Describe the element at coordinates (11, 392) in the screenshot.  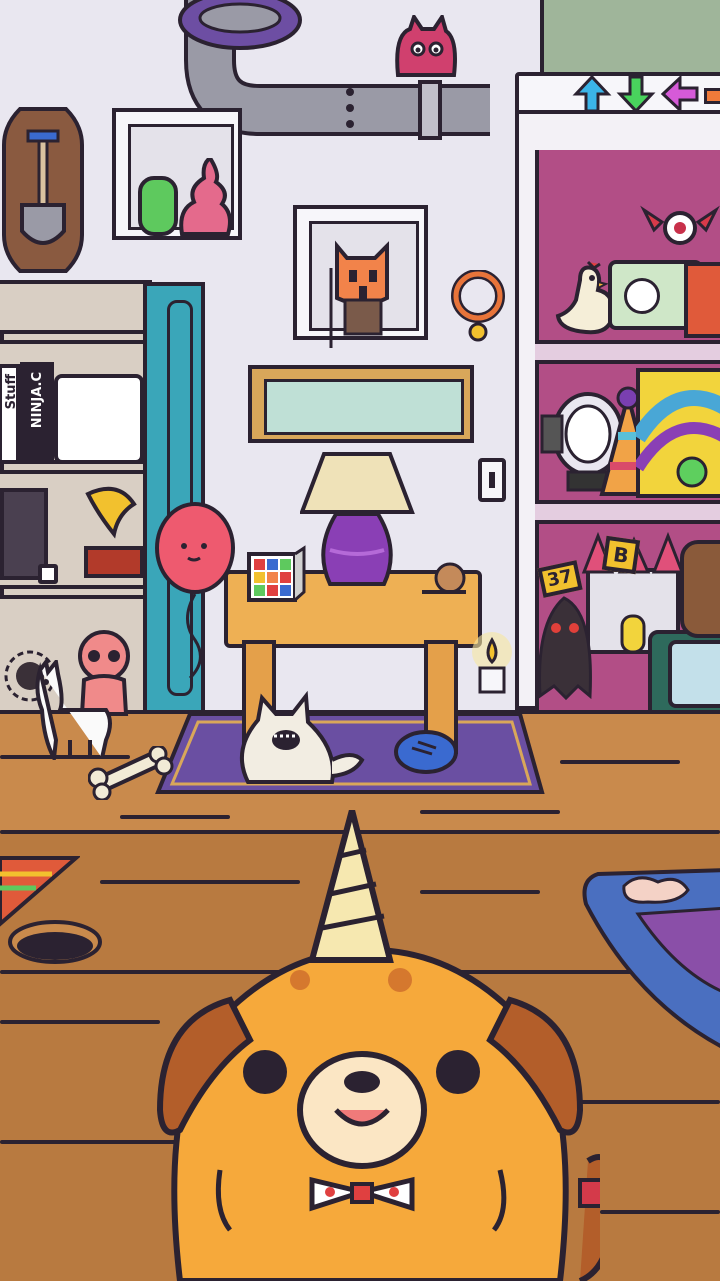
I see `book-stuff-label: Stuff` at that location.